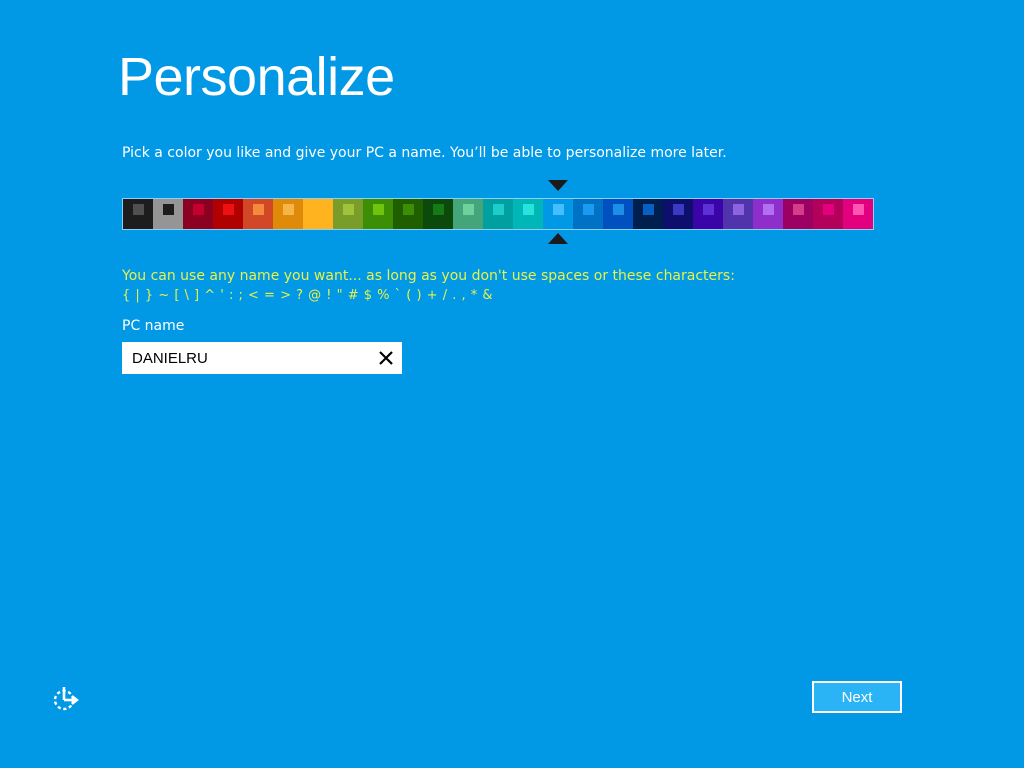 This screenshot has width=1024, height=768. What do you see at coordinates (247, 358) in the screenshot?
I see `pc-name-input` at bounding box center [247, 358].